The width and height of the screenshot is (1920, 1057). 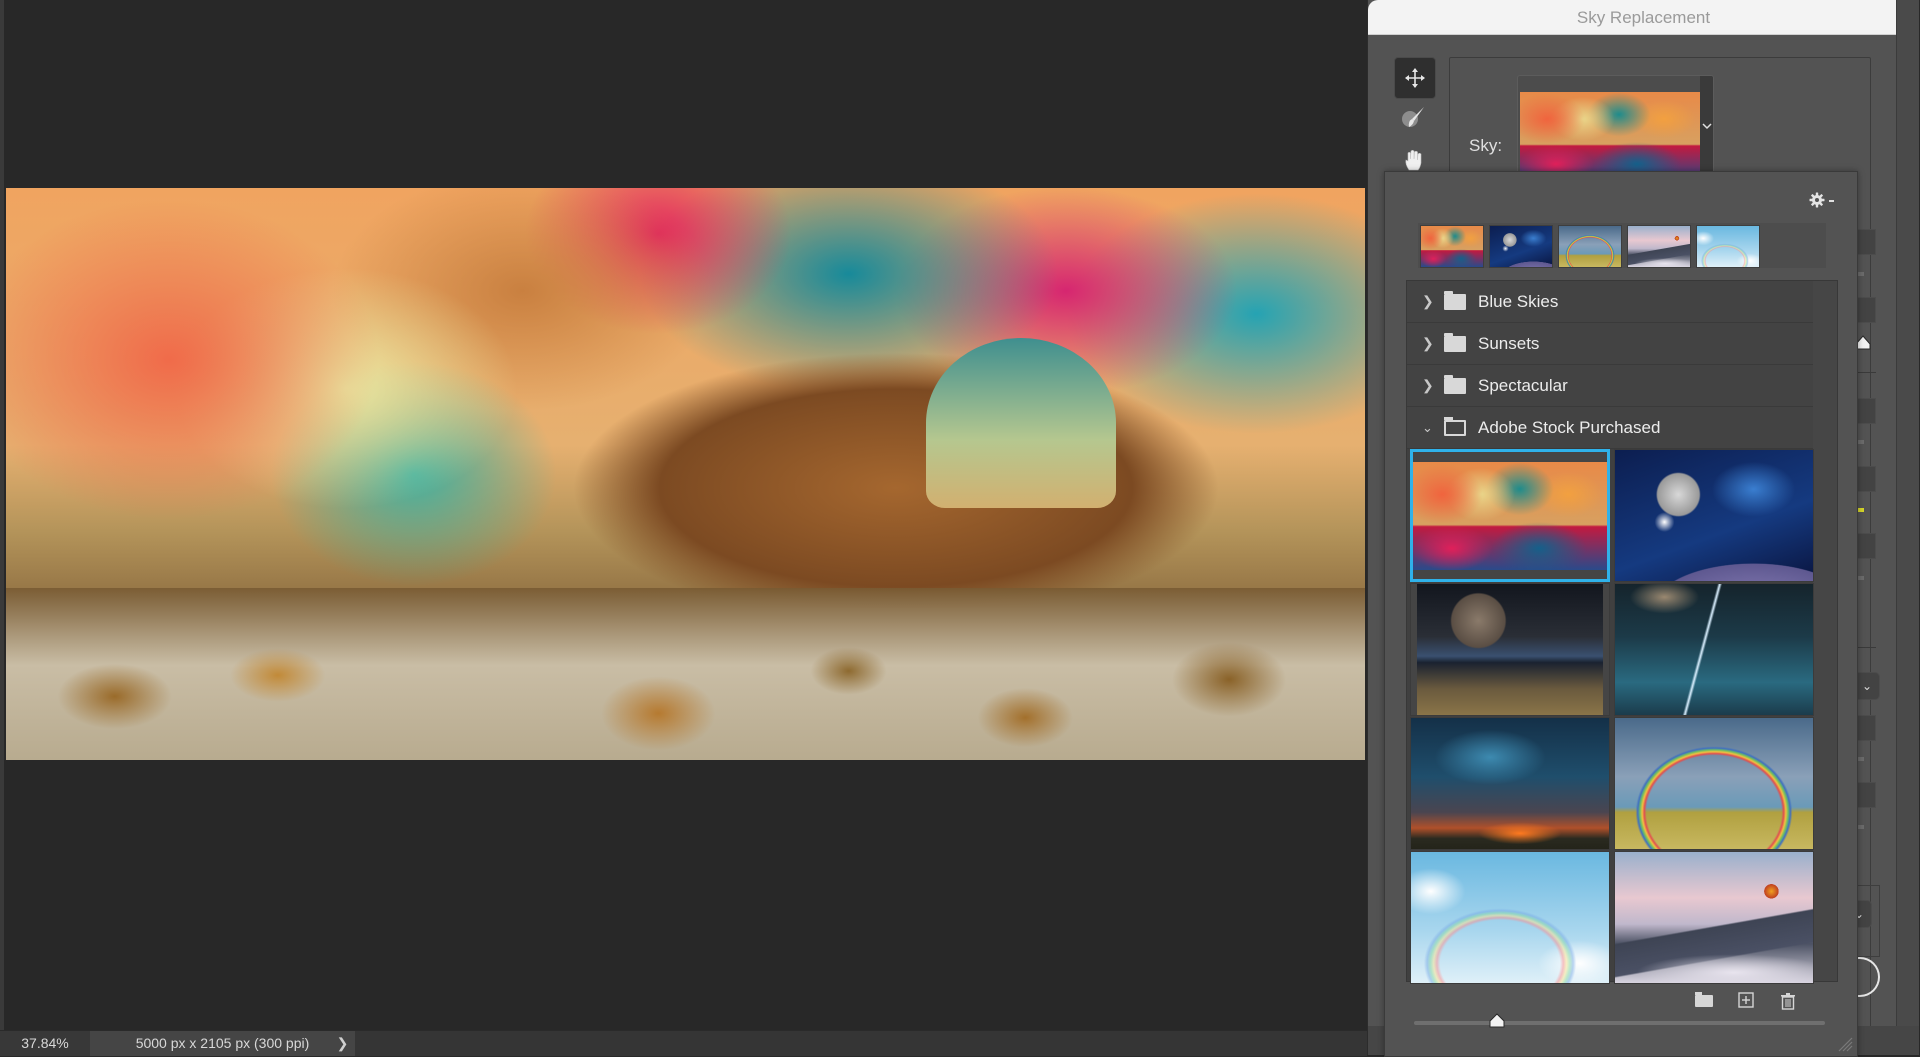 I want to click on folder-label: Blue Skies, so click(x=1518, y=301).